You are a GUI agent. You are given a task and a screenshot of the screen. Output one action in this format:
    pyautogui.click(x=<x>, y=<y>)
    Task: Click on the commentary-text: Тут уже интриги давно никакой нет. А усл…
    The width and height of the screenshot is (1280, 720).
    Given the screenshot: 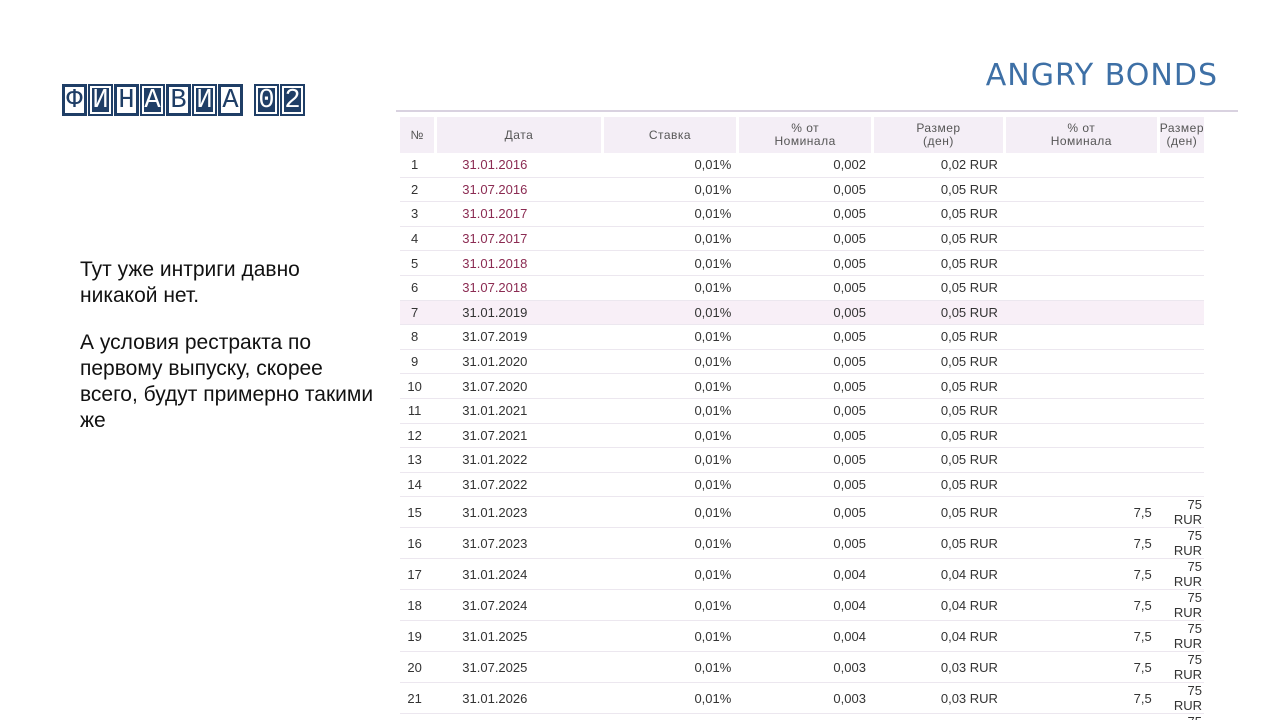 What is the action you would take?
    pyautogui.click(x=230, y=356)
    